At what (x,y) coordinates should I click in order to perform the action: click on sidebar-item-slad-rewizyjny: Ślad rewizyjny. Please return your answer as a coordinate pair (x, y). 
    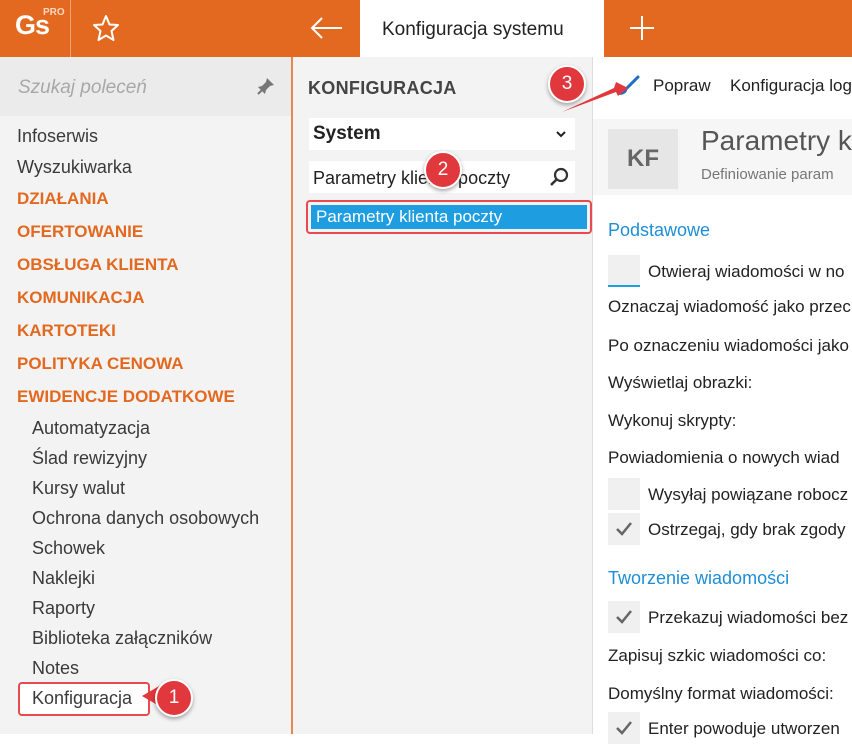
    Looking at the image, I should click on (89, 458).